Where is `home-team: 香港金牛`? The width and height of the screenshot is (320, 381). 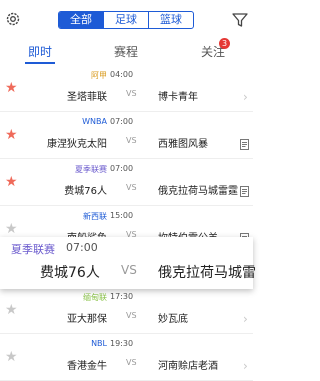
home-team: 香港金牛 is located at coordinates (87, 366).